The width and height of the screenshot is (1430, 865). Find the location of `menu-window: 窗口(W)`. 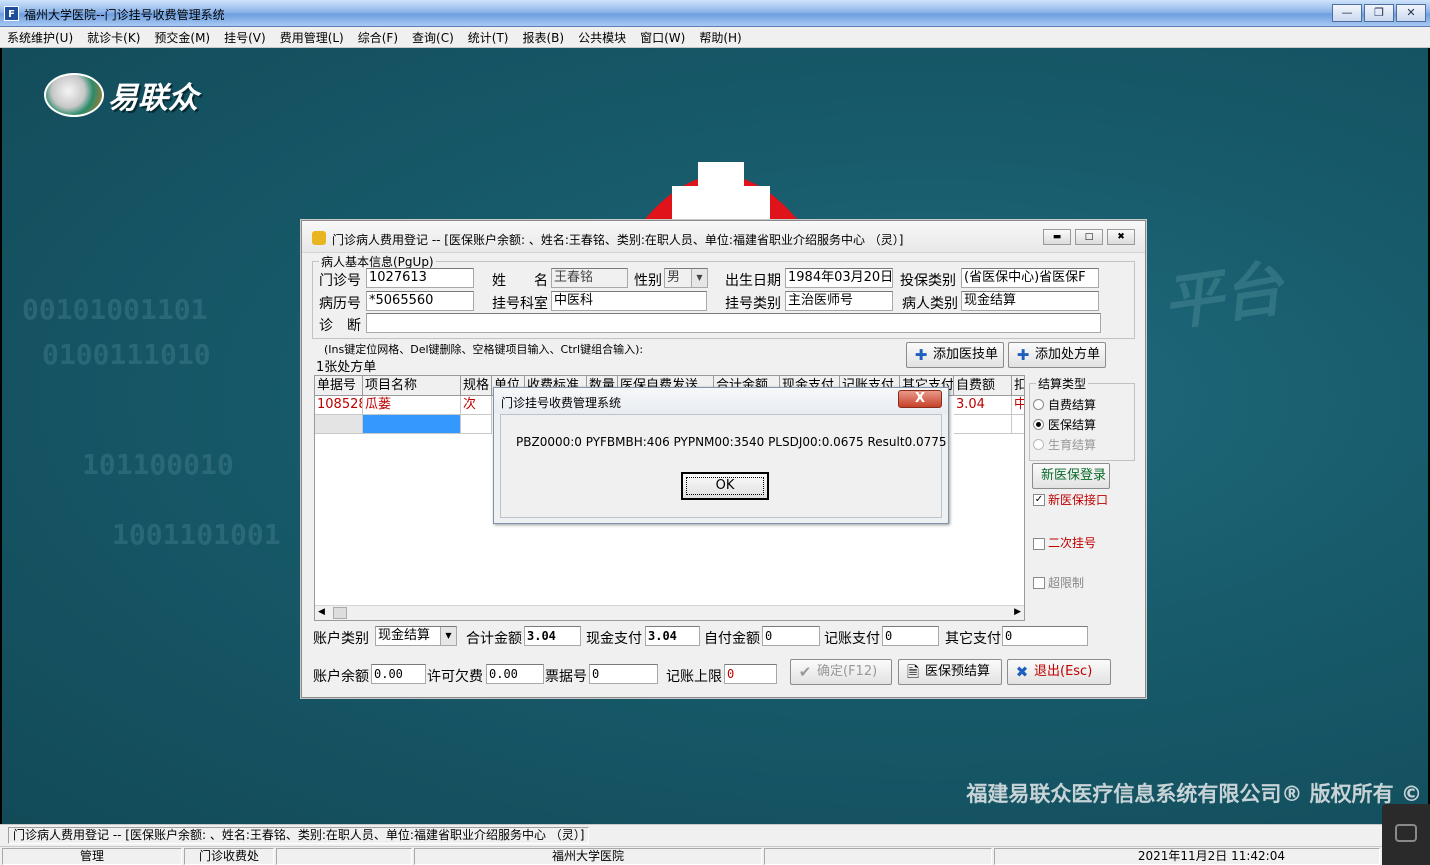

menu-window: 窗口(W) is located at coordinates (662, 37).